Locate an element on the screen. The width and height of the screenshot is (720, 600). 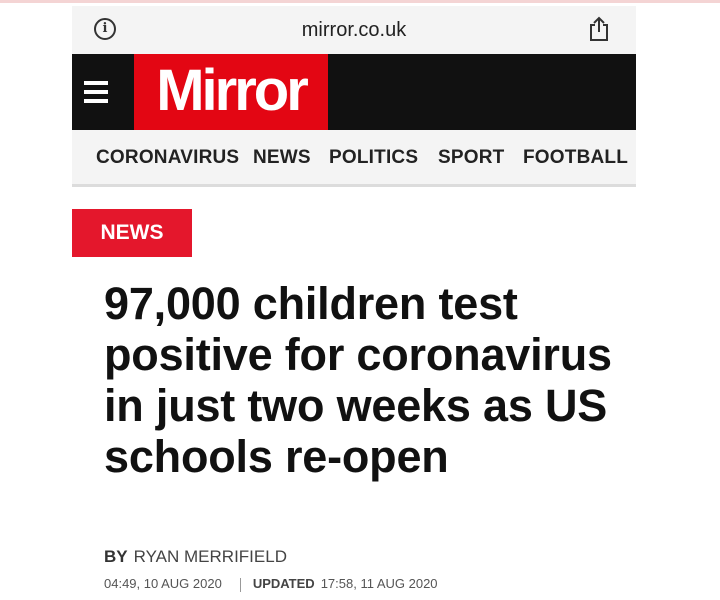
author-name: RYAN MERRIFIELD is located at coordinates (210, 556).